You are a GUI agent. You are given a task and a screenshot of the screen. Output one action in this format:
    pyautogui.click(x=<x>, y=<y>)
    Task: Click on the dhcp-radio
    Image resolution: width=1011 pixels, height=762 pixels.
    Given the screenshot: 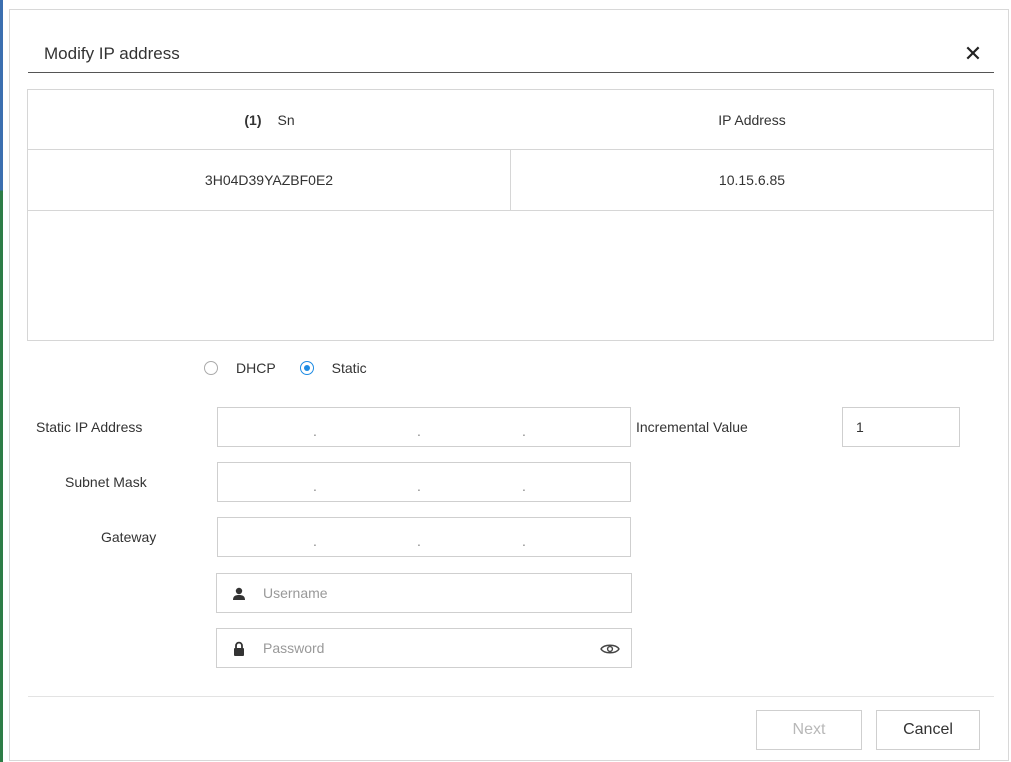 What is the action you would take?
    pyautogui.click(x=211, y=368)
    